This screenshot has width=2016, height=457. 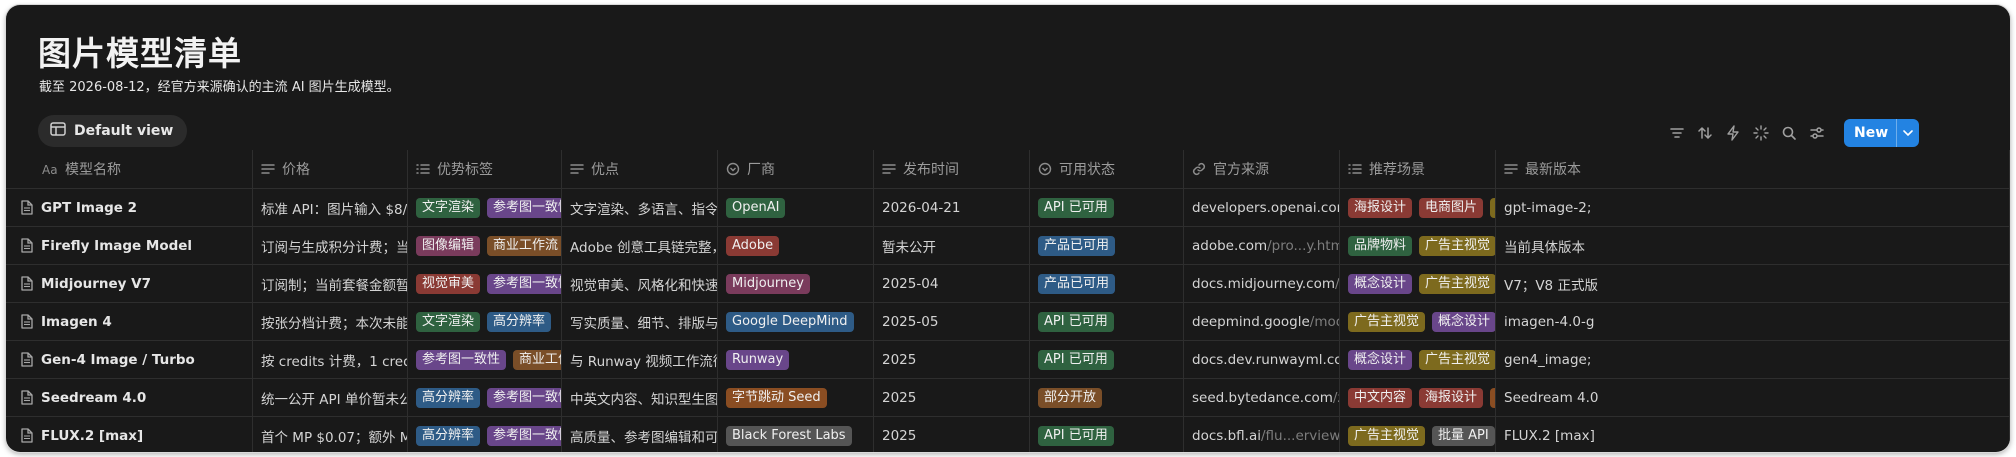 I want to click on price-cell: 订阅与生成积分计费；当前地区, so click(x=330, y=245).